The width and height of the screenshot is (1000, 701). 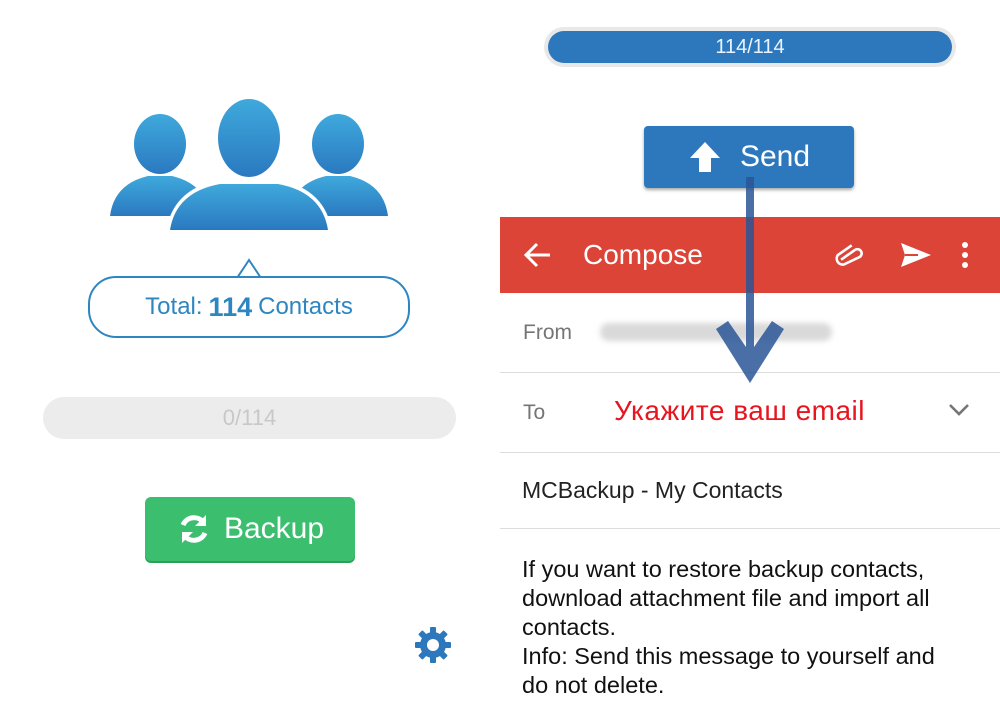 I want to click on subject-text: MCBackup - My Contacts, so click(x=652, y=490).